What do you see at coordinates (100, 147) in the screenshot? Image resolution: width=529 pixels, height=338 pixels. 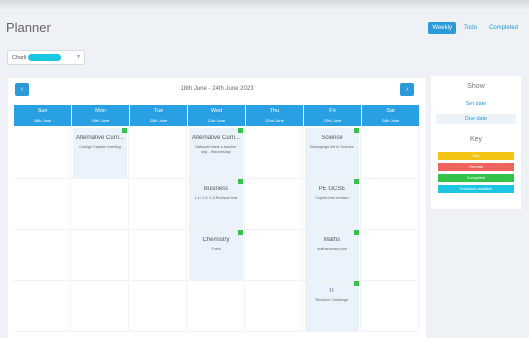 I see `homework-description: College Captain meeting` at bounding box center [100, 147].